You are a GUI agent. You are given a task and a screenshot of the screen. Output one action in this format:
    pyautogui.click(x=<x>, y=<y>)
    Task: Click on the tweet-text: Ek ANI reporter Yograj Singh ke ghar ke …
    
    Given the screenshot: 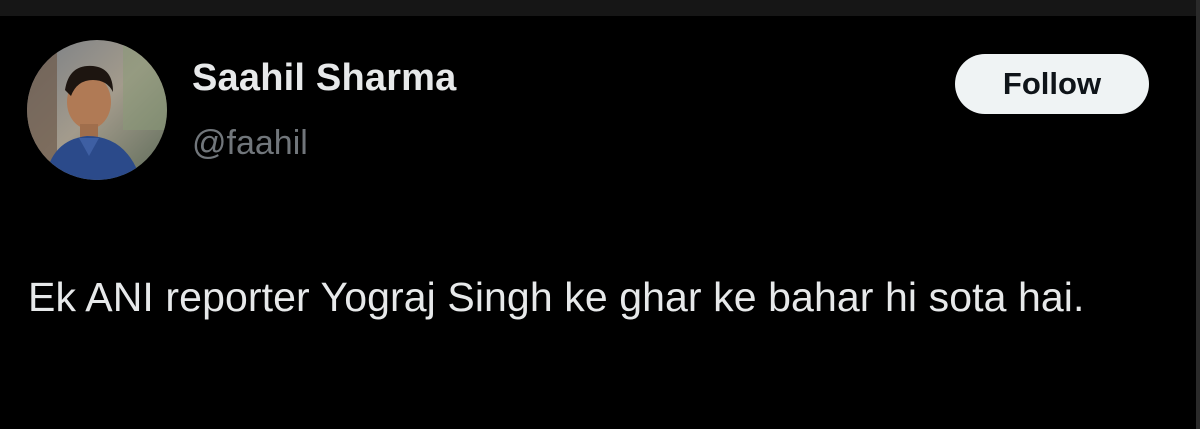 What is the action you would take?
    pyautogui.click(x=556, y=297)
    